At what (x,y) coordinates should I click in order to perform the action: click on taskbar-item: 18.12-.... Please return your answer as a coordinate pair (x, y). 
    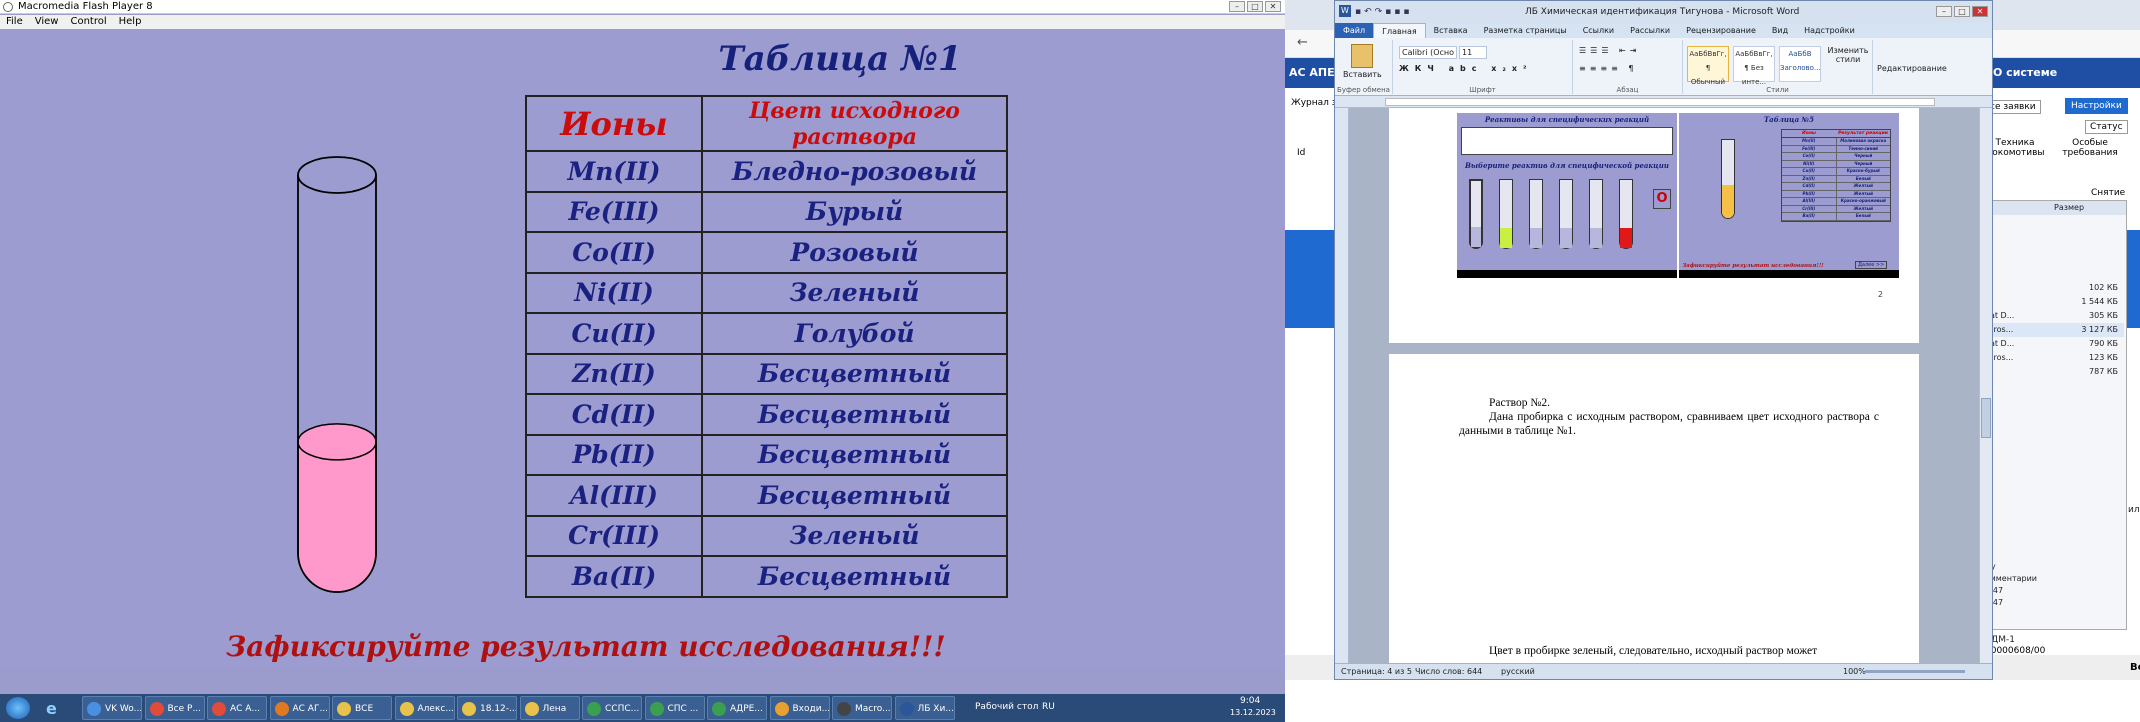
    Looking at the image, I should click on (487, 708).